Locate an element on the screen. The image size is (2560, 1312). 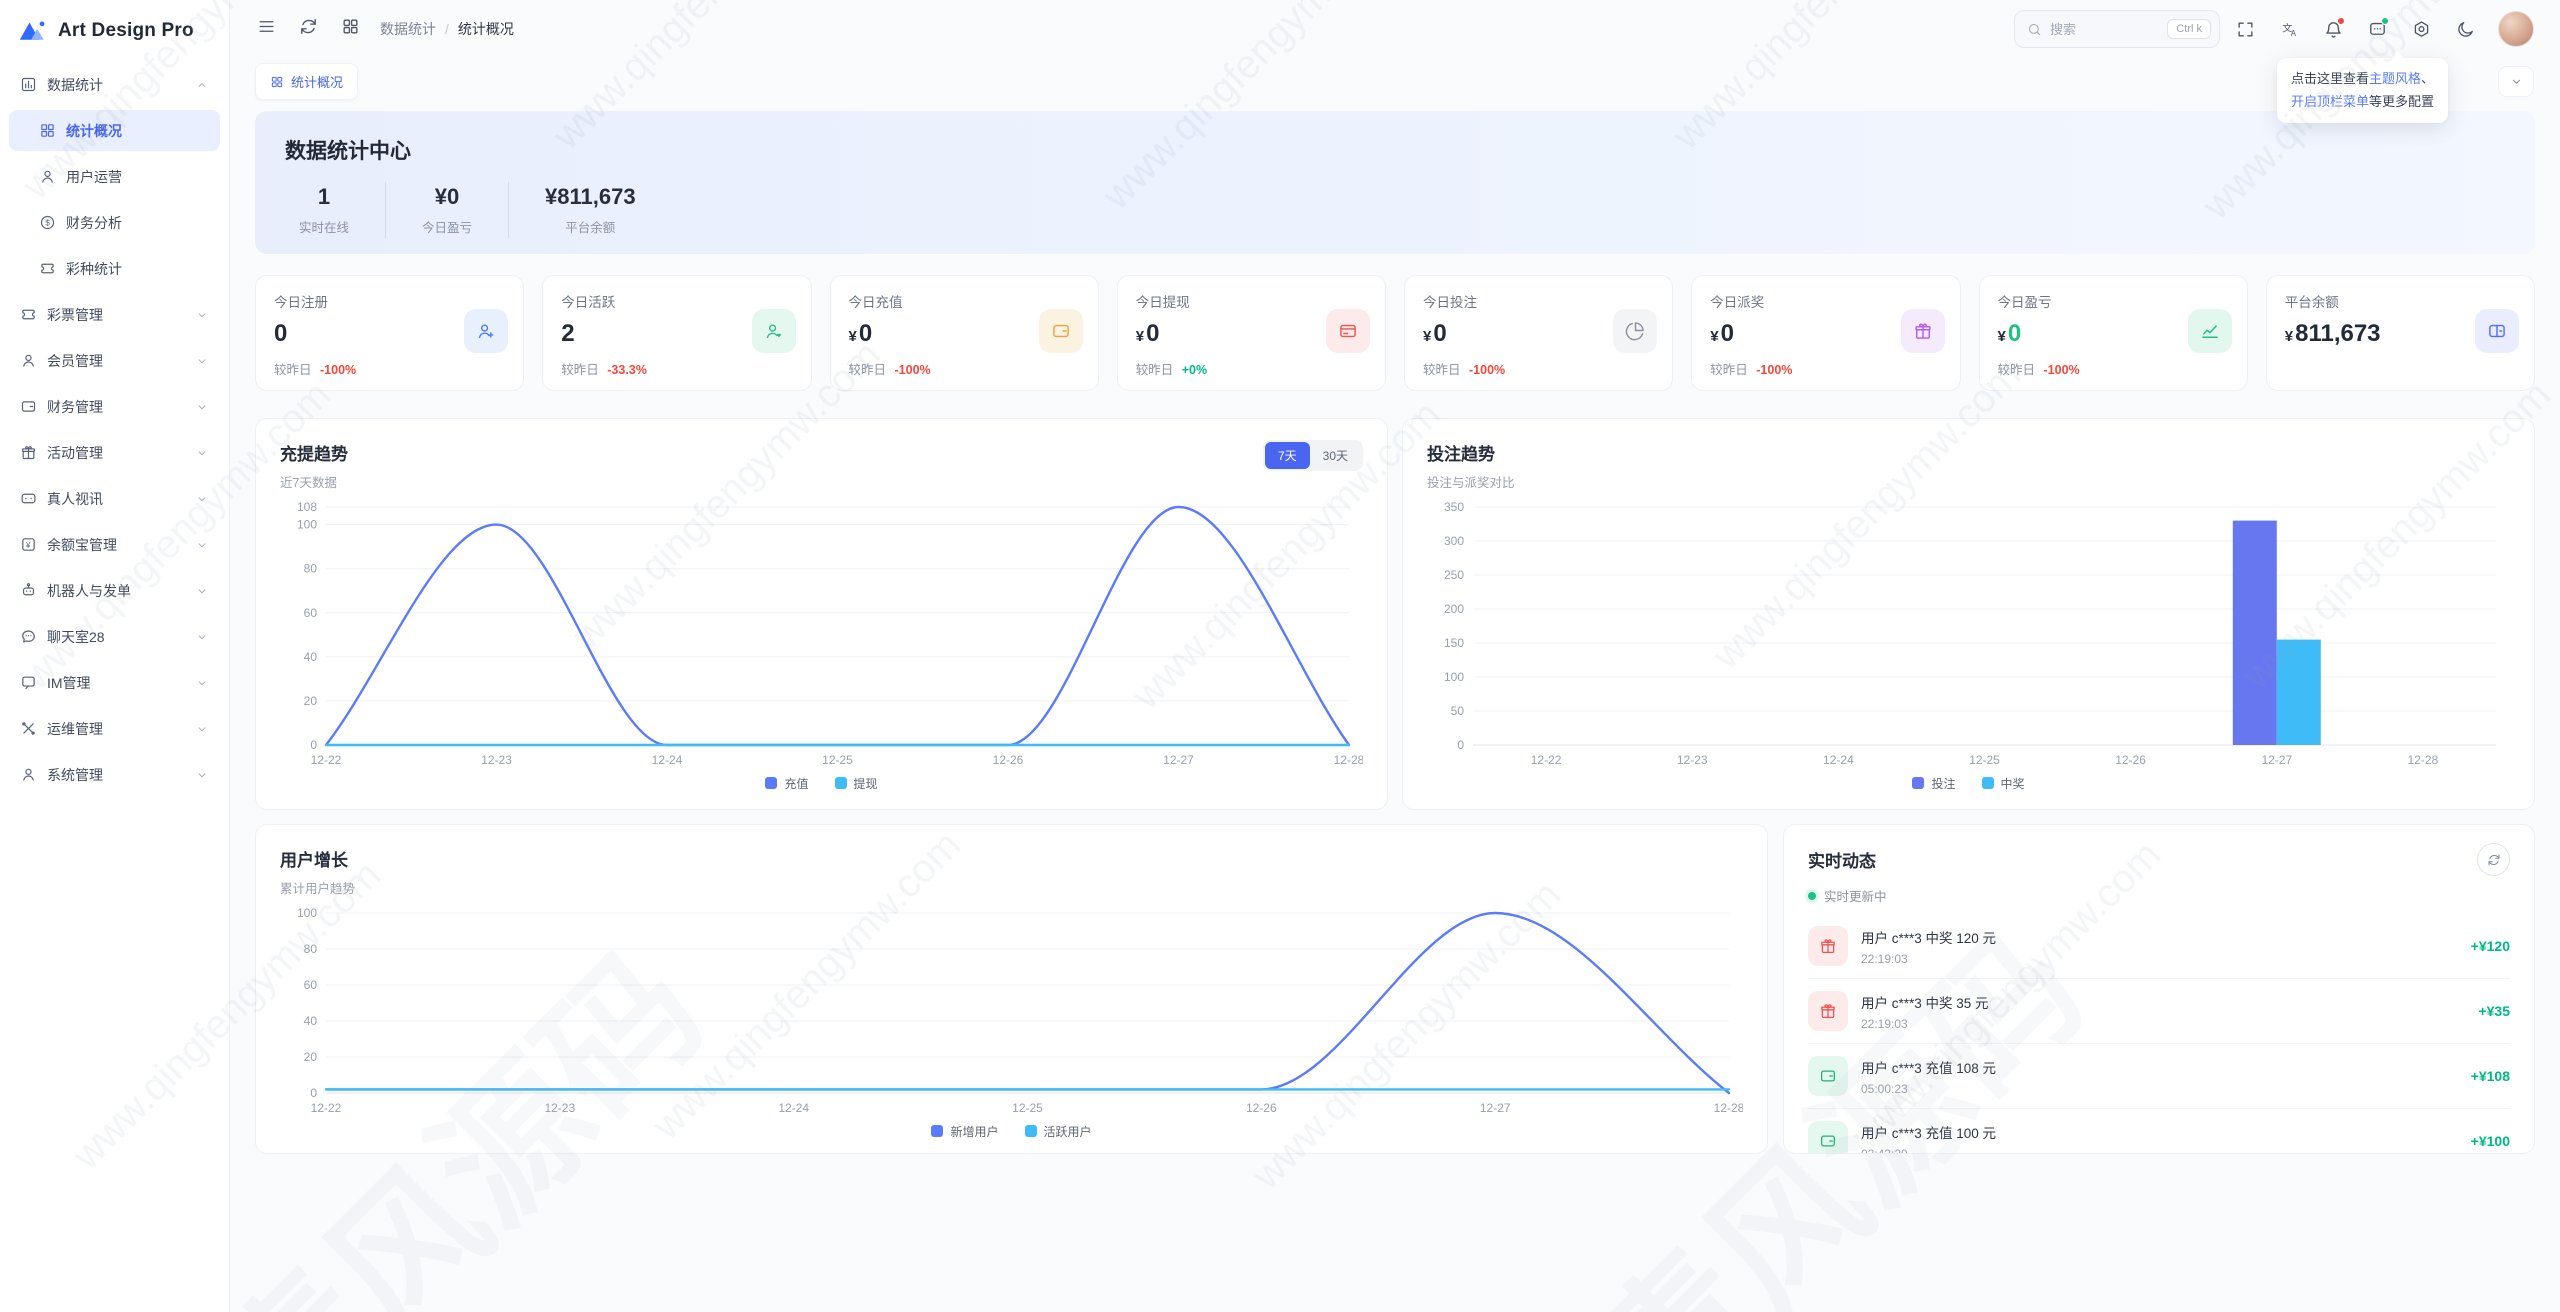
refresh-icon is located at coordinates (2494, 860).